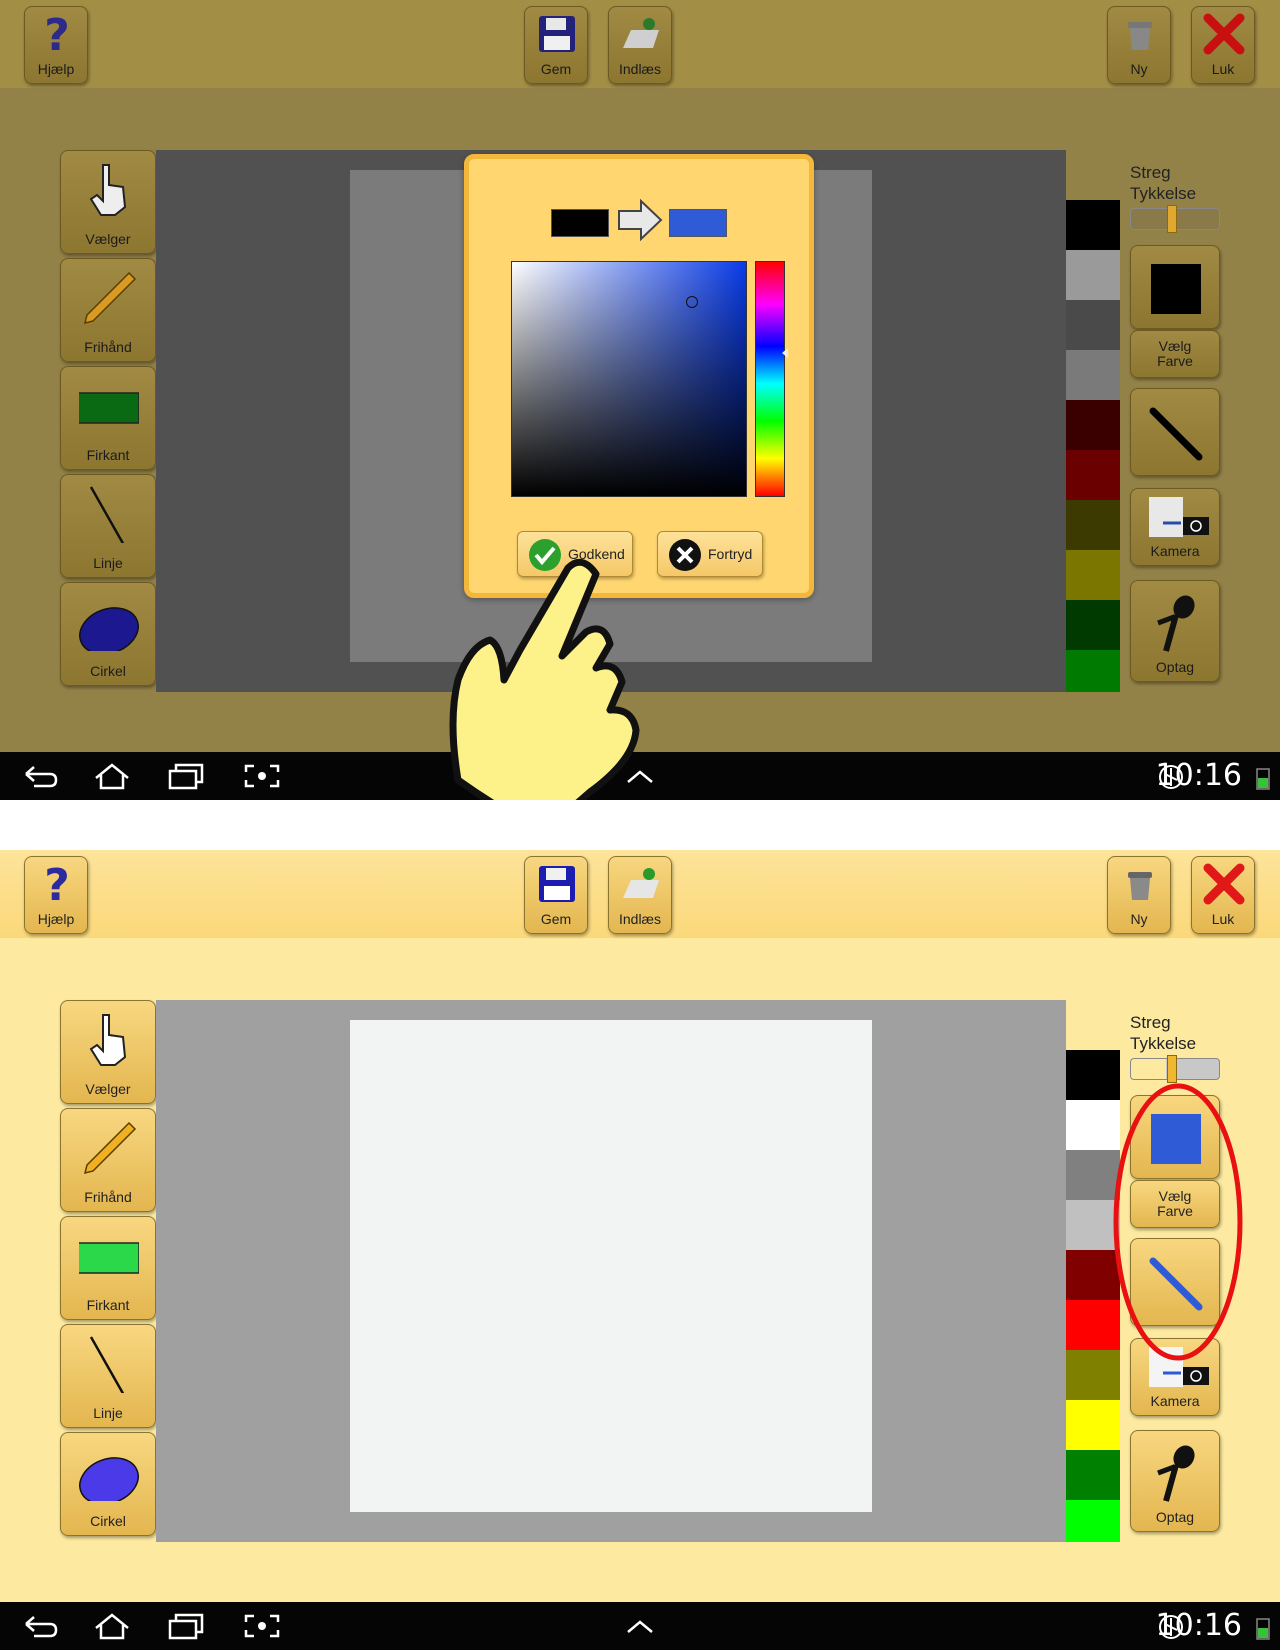 This screenshot has height=1650, width=1280. What do you see at coordinates (556, 69) in the screenshot?
I see `save-label: Gem` at bounding box center [556, 69].